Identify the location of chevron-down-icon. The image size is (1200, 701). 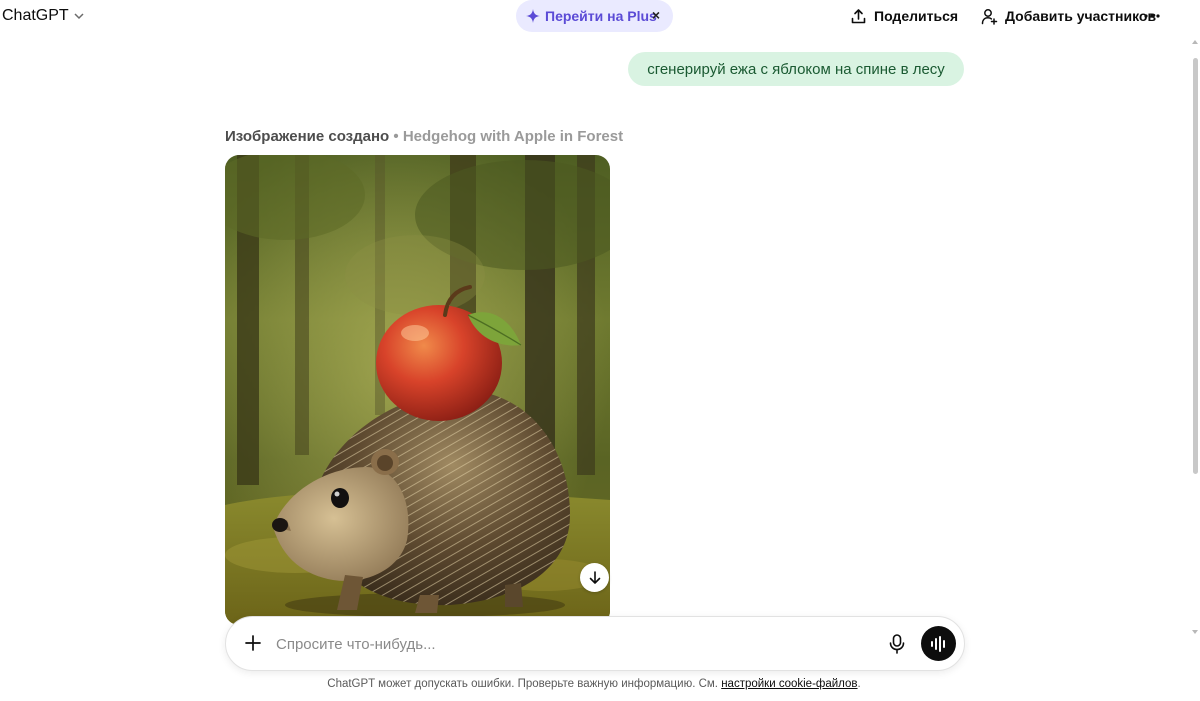
(79, 16).